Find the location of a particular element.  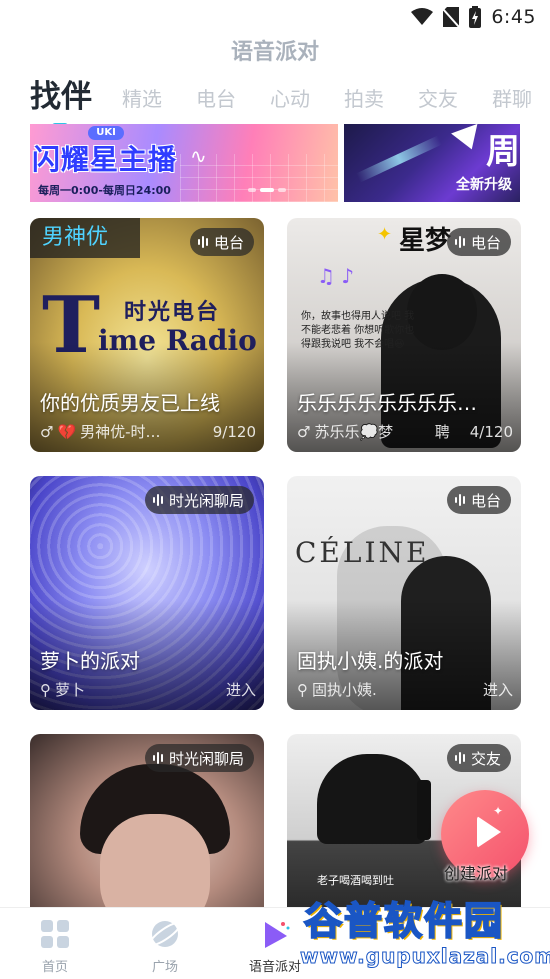

play-triangle-icon is located at coordinates (468, 139).